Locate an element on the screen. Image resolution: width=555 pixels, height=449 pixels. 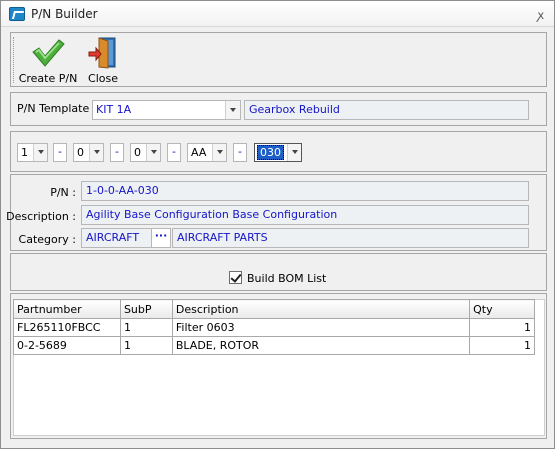
segment-3-select: 0 is located at coordinates (145, 152).